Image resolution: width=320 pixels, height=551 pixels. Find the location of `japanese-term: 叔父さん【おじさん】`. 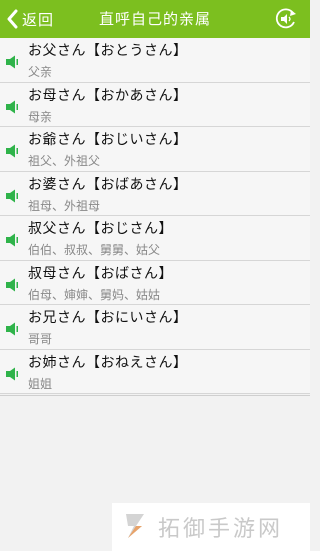

japanese-term: 叔父さん【おじさん】 is located at coordinates (100, 229).